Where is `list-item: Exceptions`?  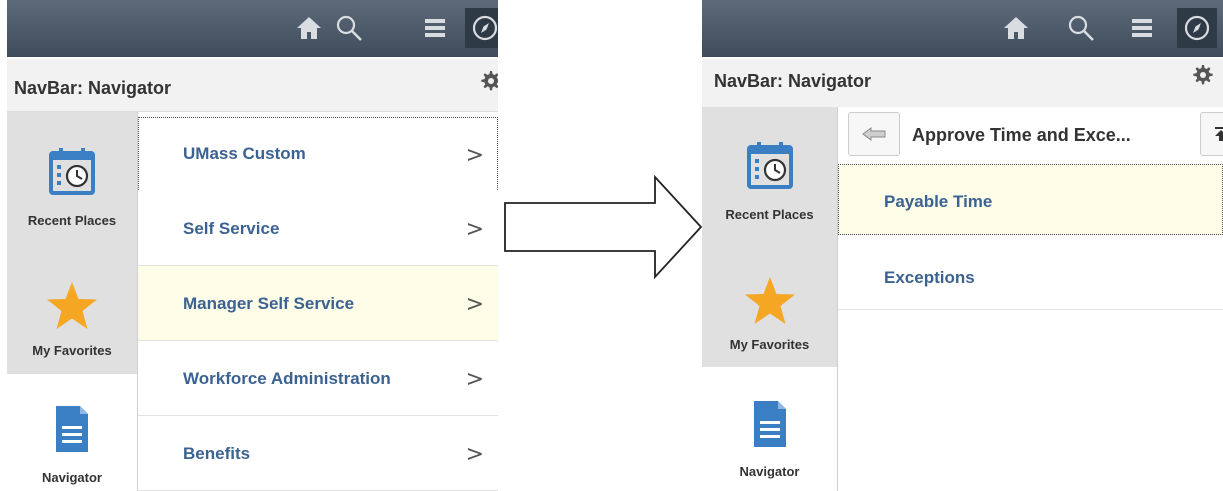
list-item: Exceptions is located at coordinates (1030, 272).